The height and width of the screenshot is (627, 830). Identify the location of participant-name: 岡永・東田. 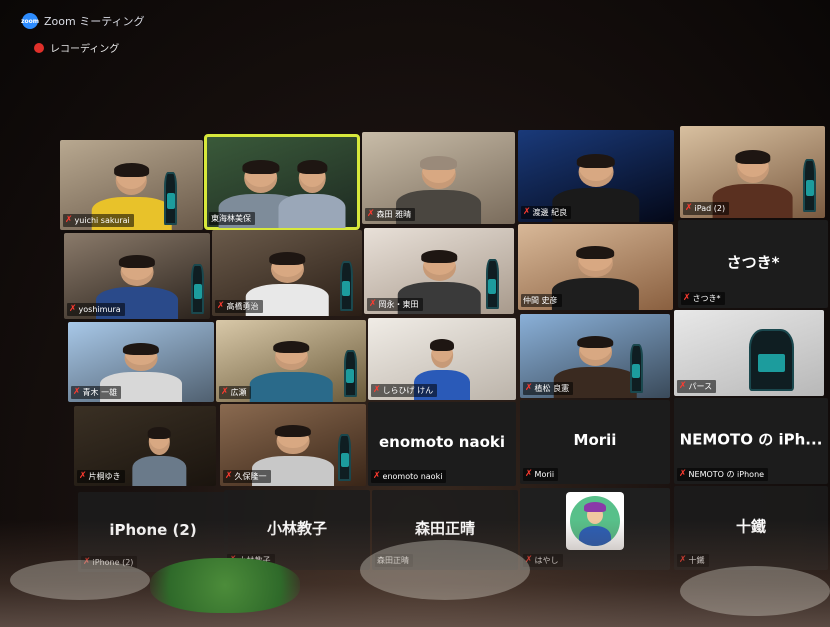
(398, 304).